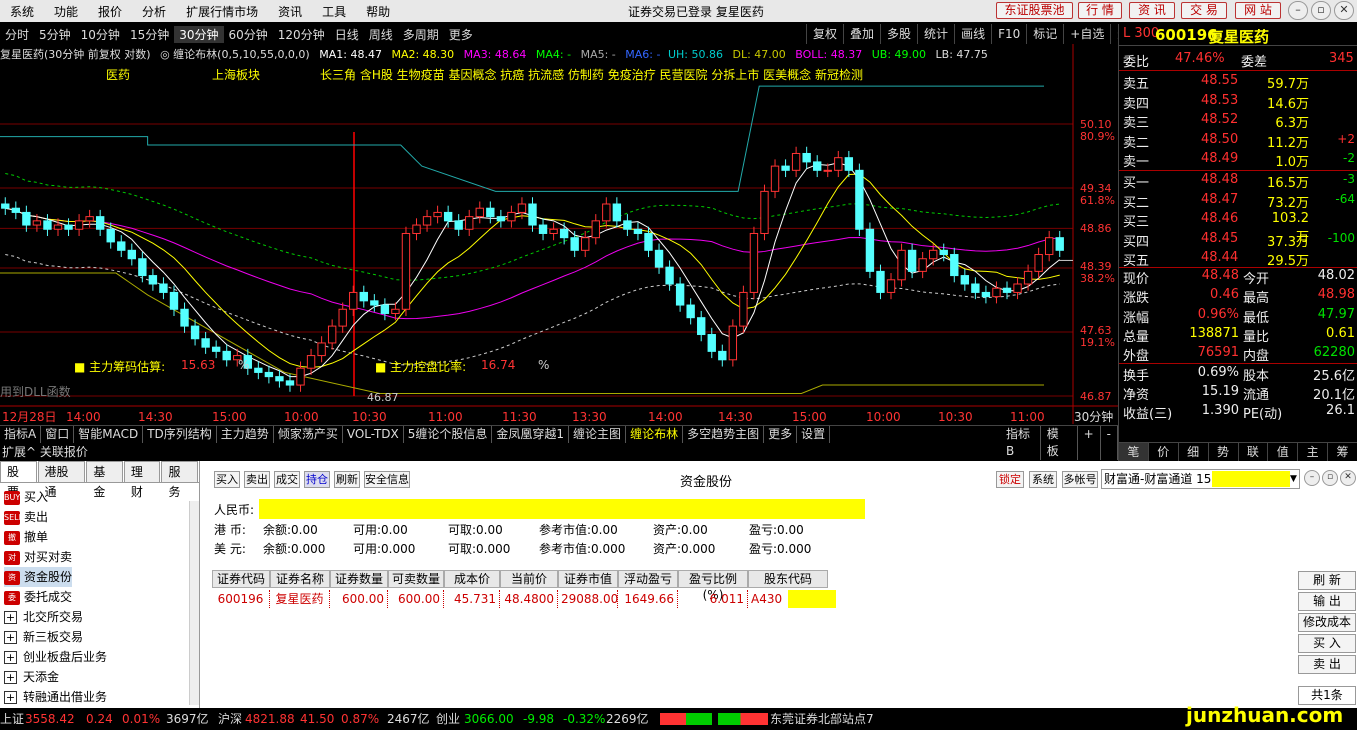 The width and height of the screenshot is (1357, 730). I want to click on chart-tab-11: 多空趋势主图, so click(724, 434).